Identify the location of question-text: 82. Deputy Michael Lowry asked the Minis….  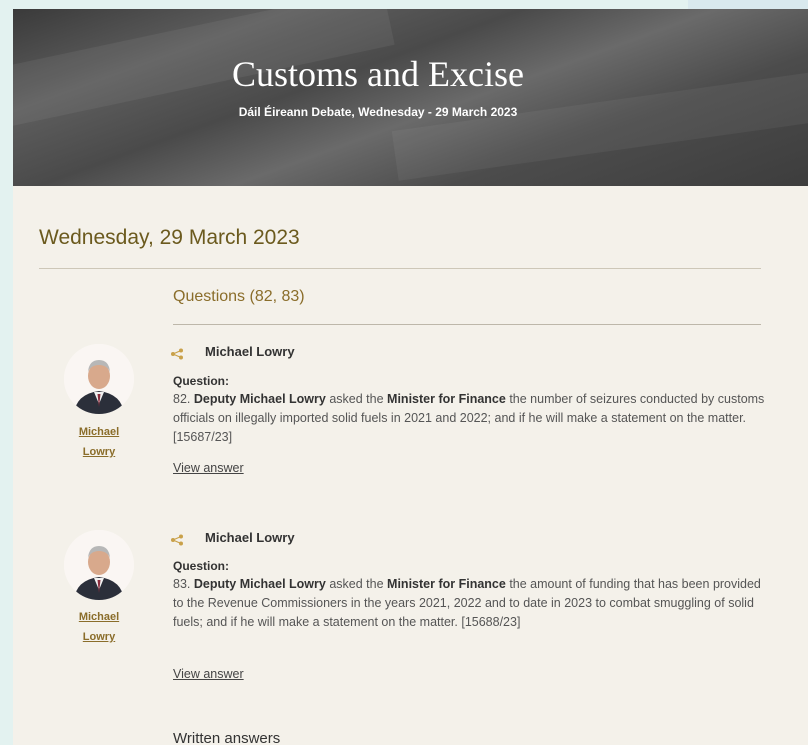
(473, 418).